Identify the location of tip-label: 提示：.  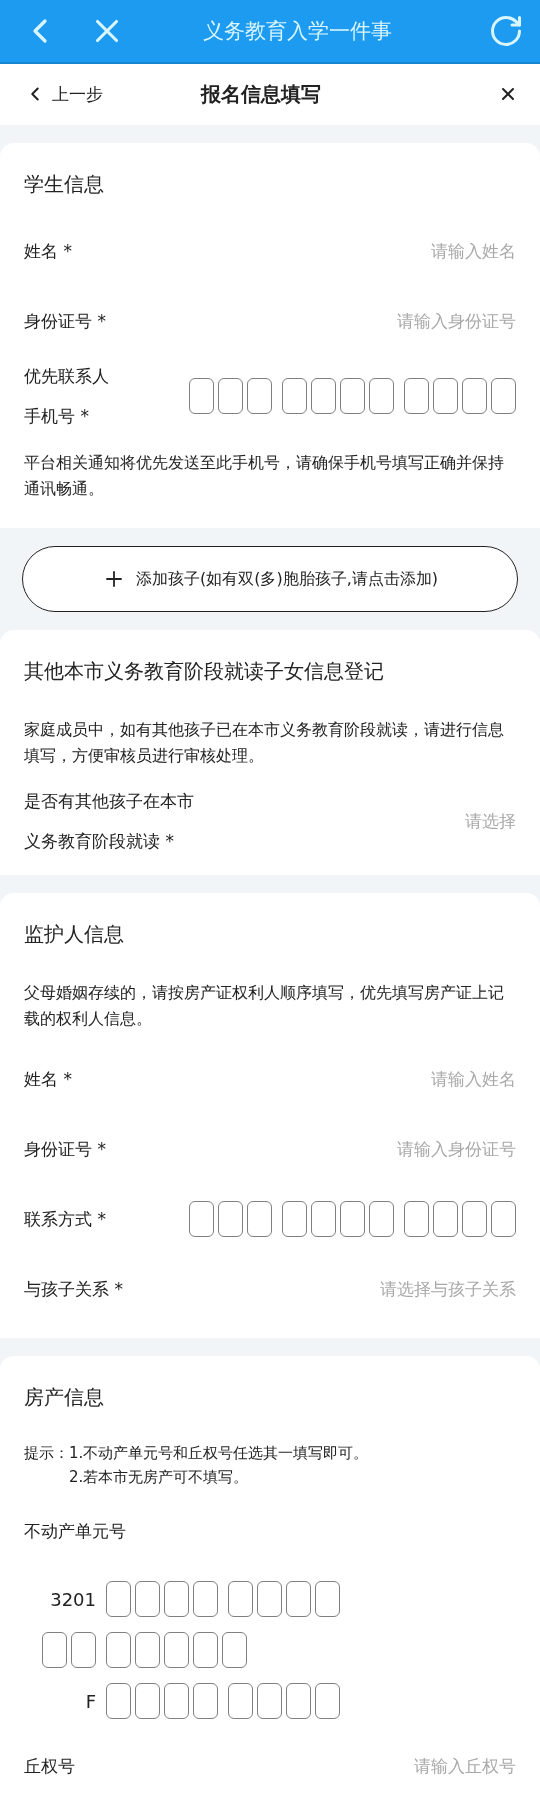
(46, 1453).